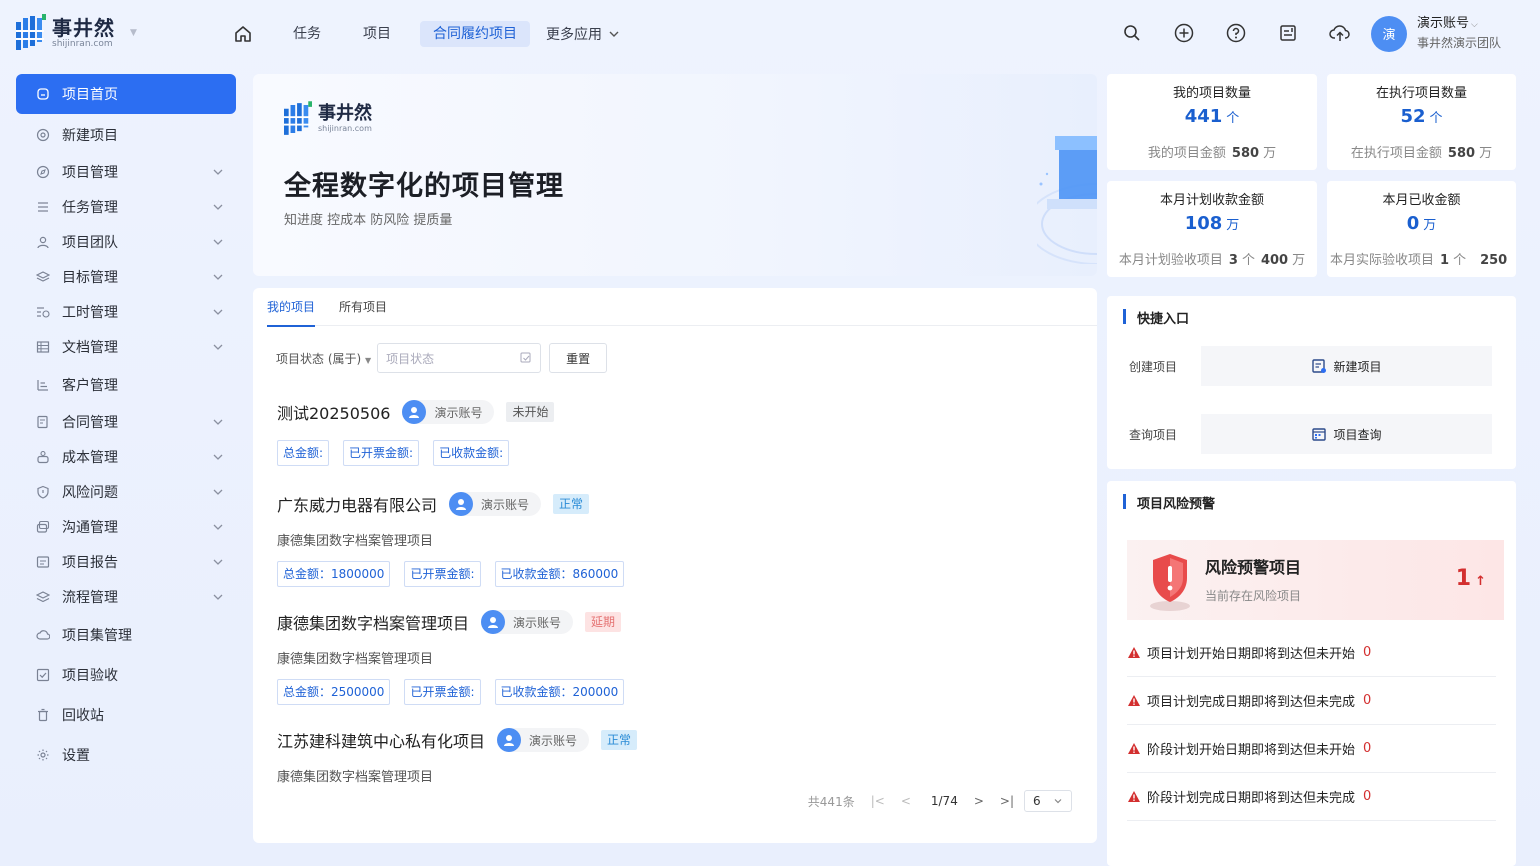 The height and width of the screenshot is (866, 1540). Describe the element at coordinates (1245, 153) in the screenshot. I see `stat-foot-value: 580` at that location.